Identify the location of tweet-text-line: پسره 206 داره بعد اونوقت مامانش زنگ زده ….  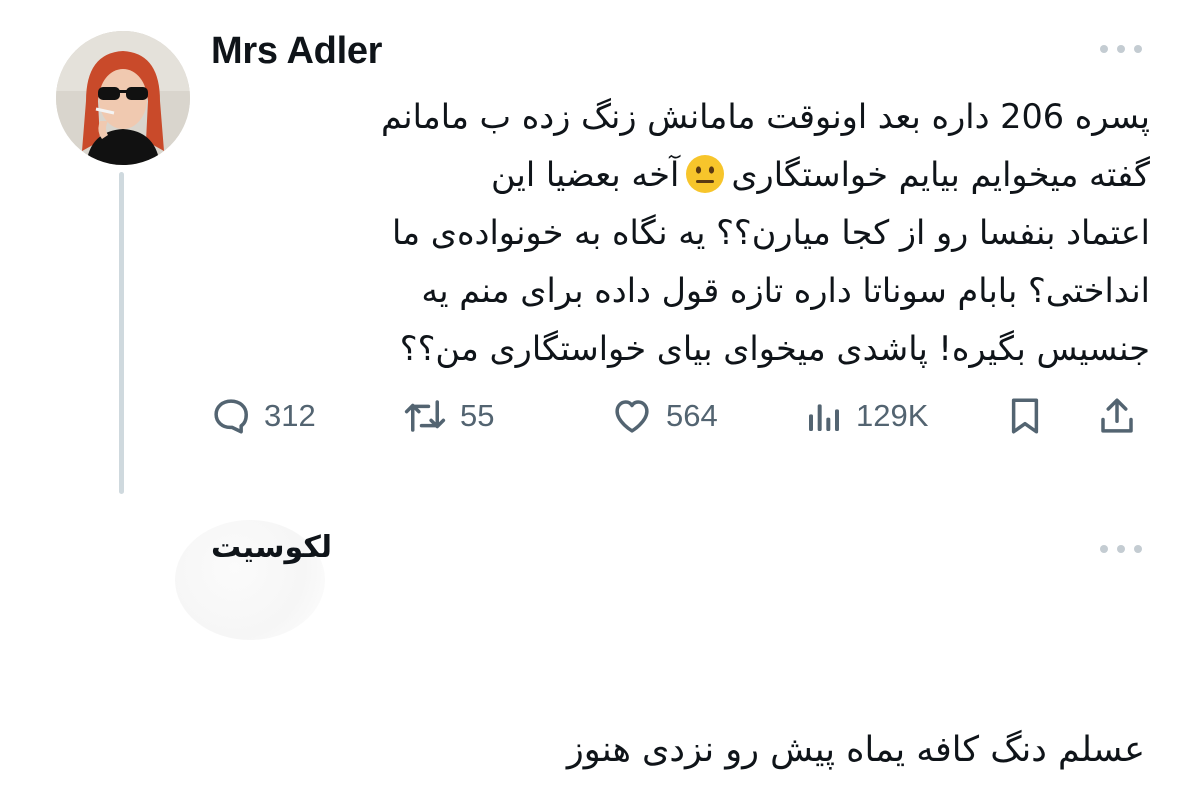
(765, 116).